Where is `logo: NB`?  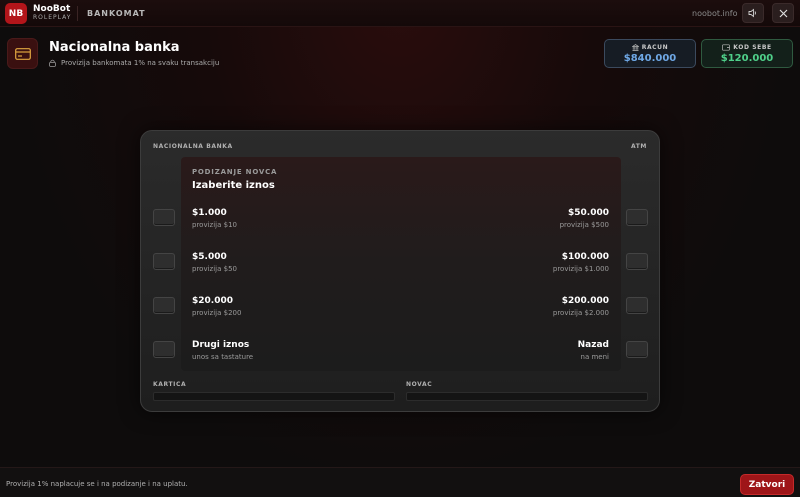 logo: NB is located at coordinates (16, 13).